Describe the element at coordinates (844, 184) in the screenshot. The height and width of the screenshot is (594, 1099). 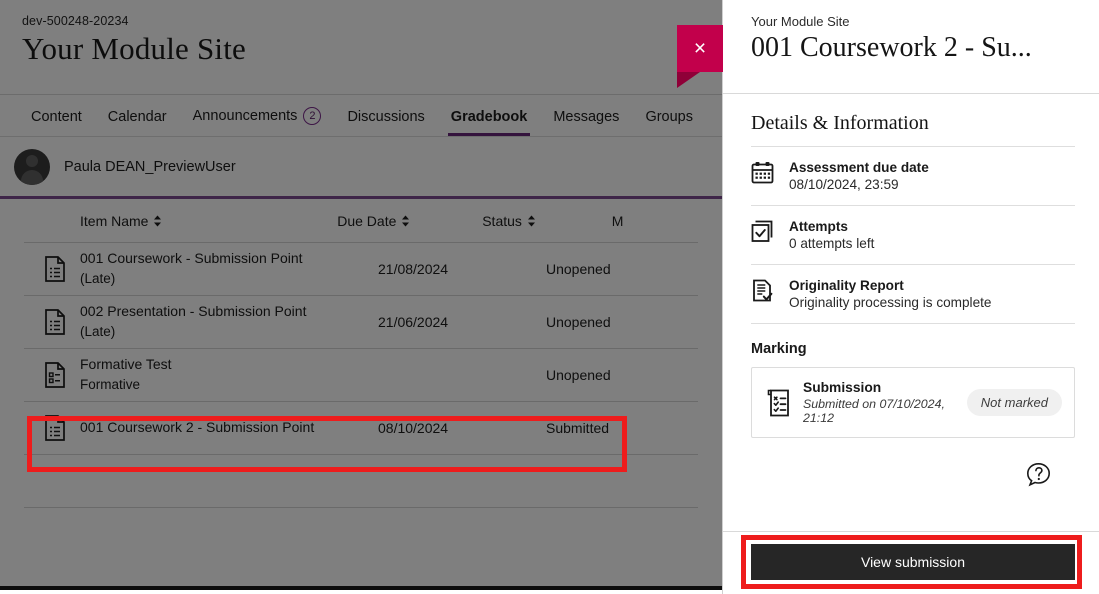
I see `detail-value: 08/10/2024, 23:59` at that location.